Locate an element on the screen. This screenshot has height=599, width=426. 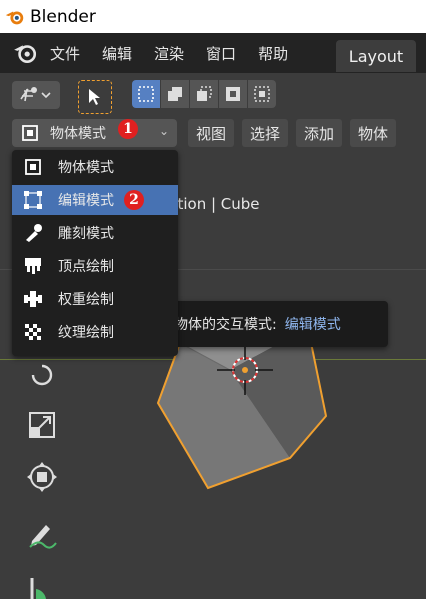
weight-paint-icon is located at coordinates (33, 299).